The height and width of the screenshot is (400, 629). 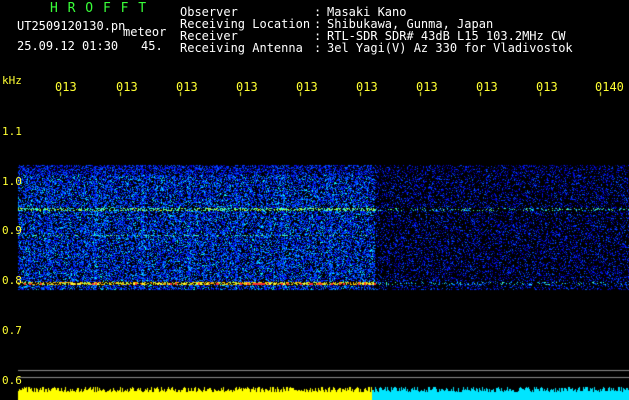 I want to click on meteor-label: meteor, so click(x=145, y=32).